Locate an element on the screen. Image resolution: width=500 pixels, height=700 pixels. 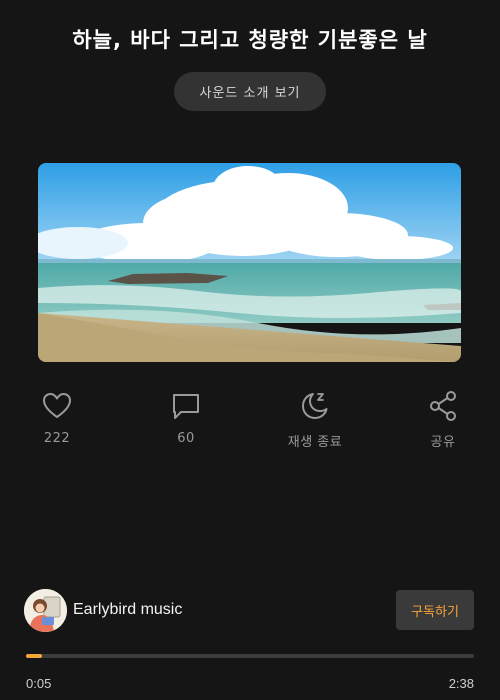
like-action: 222 is located at coordinates (57, 418).